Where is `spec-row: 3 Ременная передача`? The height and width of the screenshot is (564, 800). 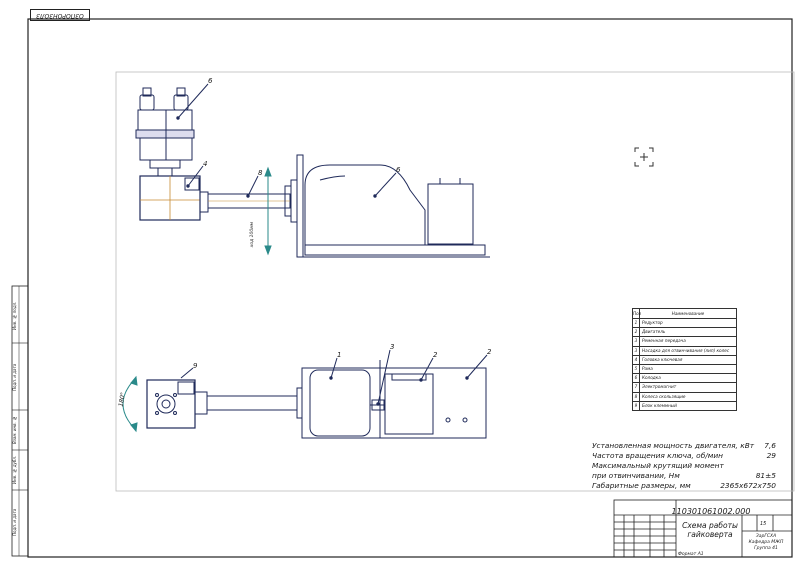
spec-row: 3 Ременная передача is located at coordinates (684, 342).